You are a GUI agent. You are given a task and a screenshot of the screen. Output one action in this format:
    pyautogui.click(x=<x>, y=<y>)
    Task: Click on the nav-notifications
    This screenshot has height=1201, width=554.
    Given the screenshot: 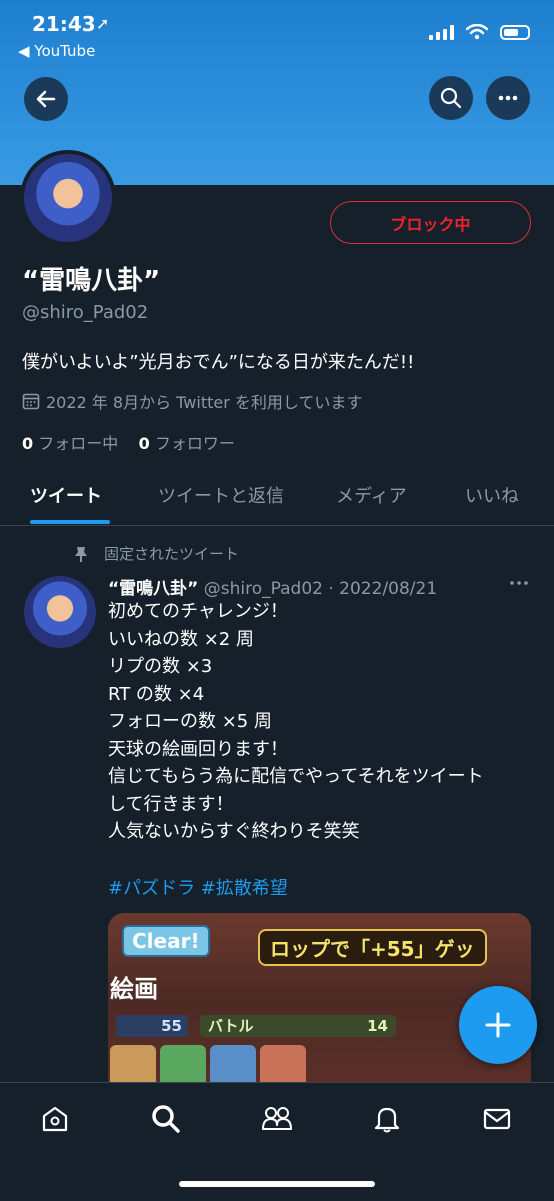 What is the action you would take?
    pyautogui.click(x=387, y=1119)
    